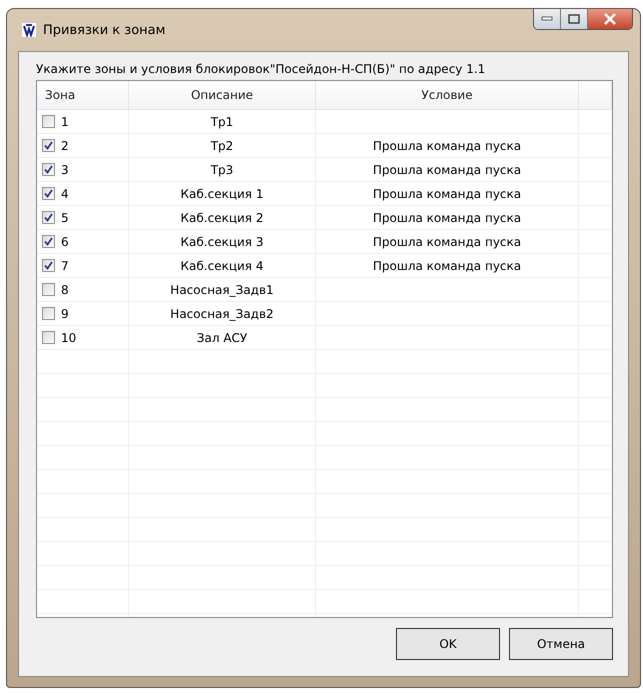 Image resolution: width=643 pixels, height=693 pixels. Describe the element at coordinates (65, 217) in the screenshot. I see `zone-number: 5` at that location.